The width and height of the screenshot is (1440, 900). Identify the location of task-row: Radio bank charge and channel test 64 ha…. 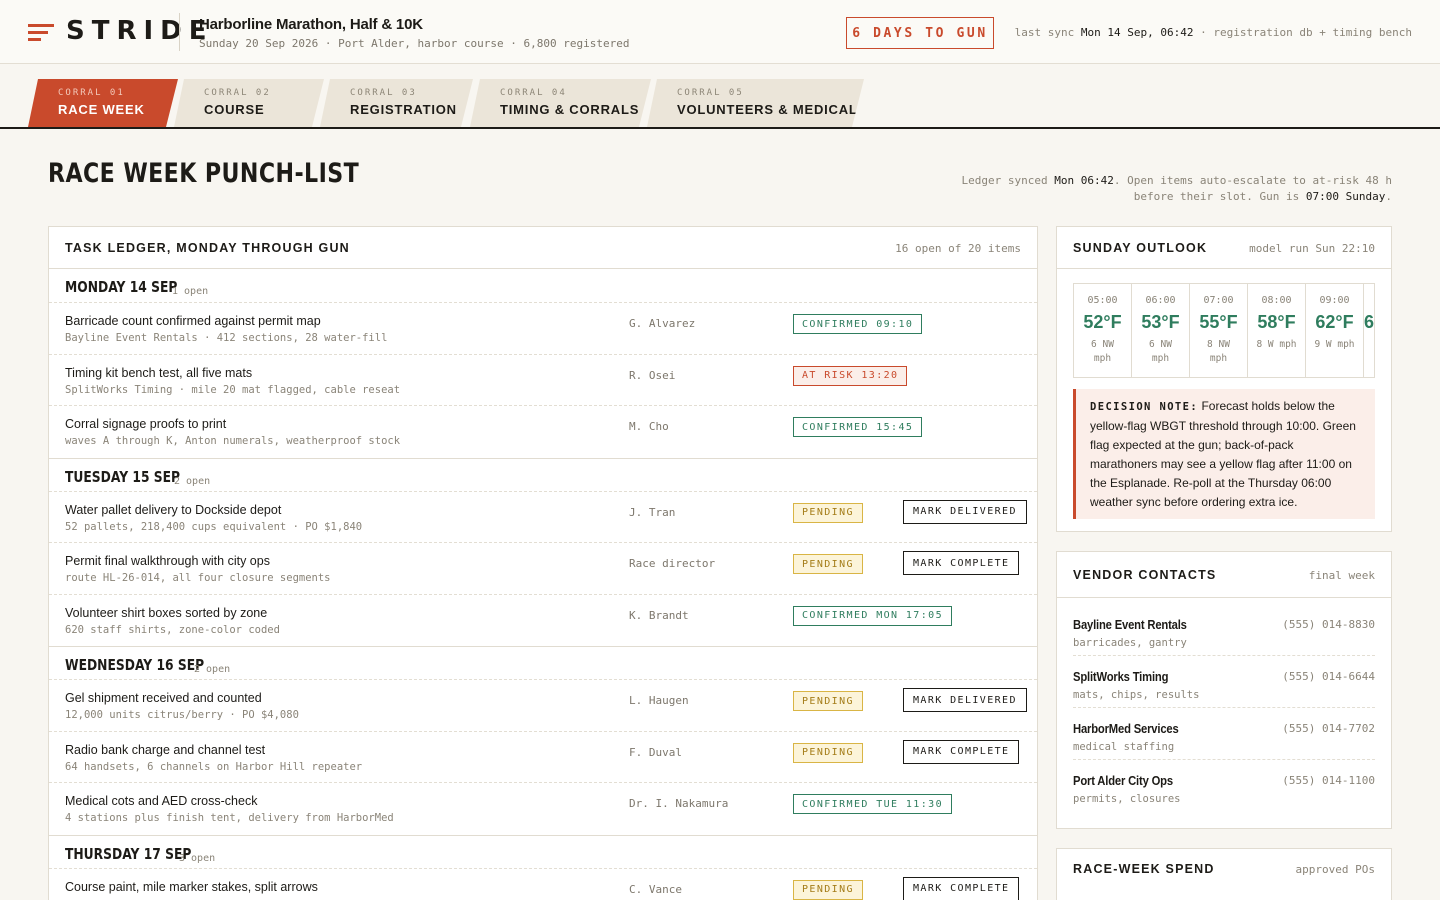
(543, 757).